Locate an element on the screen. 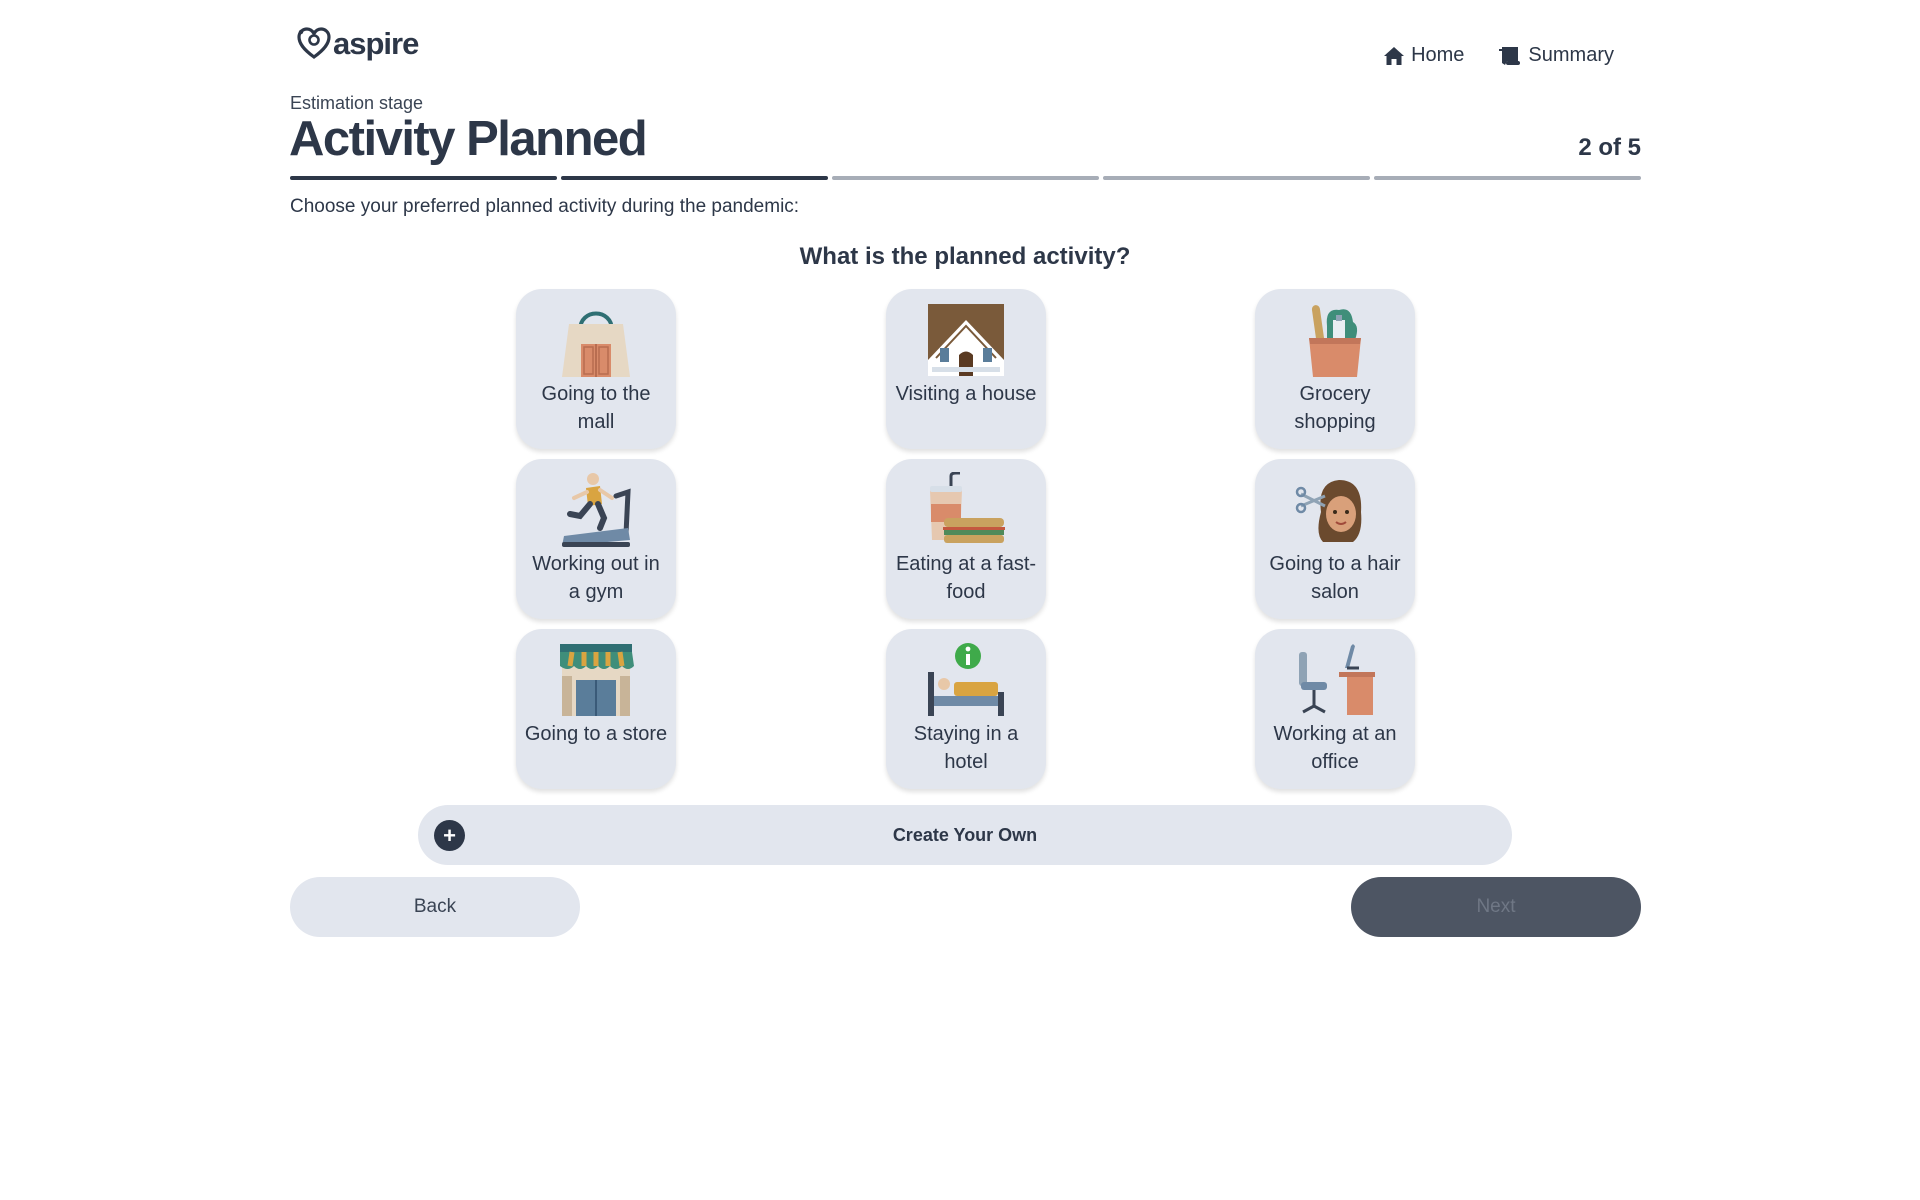  activity-label: Working out in a gym is located at coordinates (596, 578).